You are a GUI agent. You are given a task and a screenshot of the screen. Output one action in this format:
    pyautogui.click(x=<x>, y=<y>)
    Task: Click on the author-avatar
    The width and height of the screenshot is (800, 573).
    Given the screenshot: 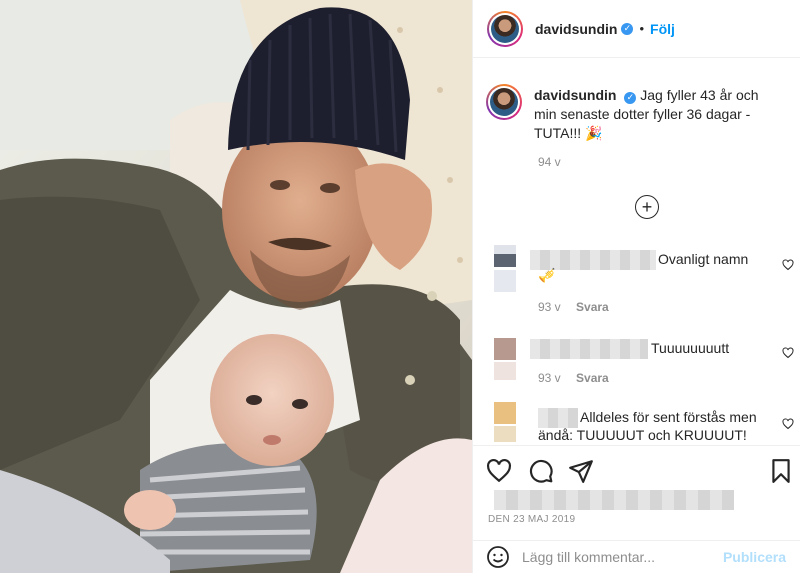 What is the action you would take?
    pyautogui.click(x=505, y=28)
    